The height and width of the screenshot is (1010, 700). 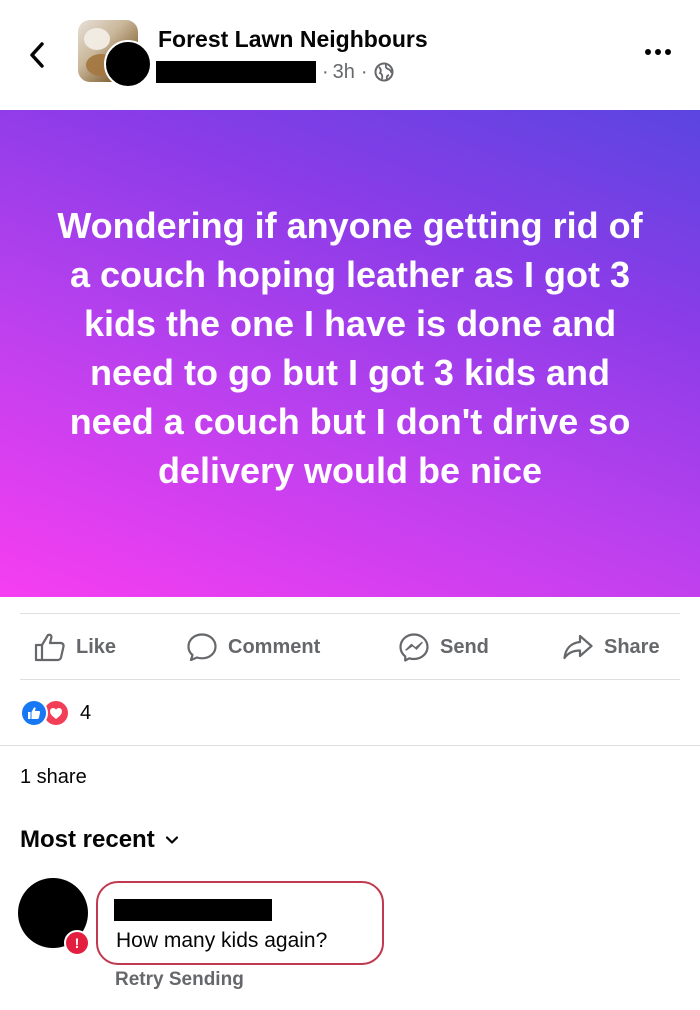 I want to click on post-meta: · 3h ·, so click(x=275, y=72).